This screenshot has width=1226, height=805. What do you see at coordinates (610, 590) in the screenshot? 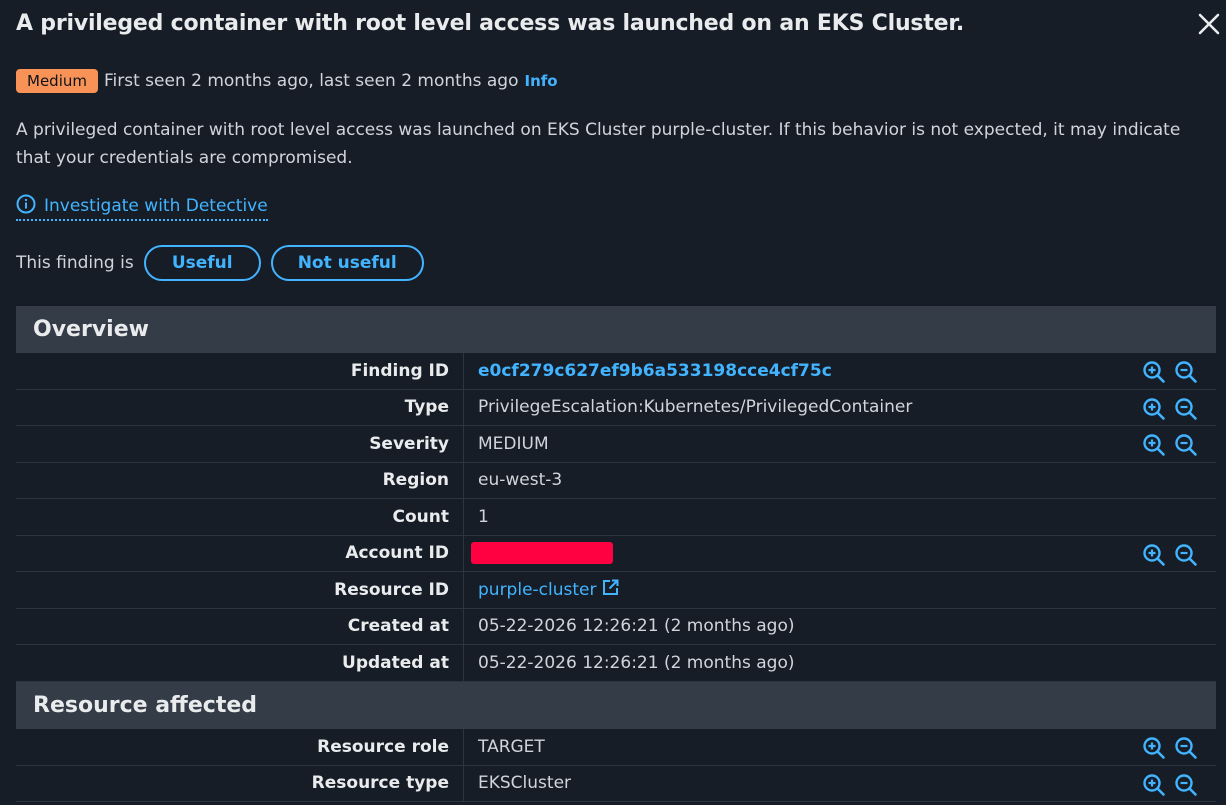
I see `external-link-icon` at bounding box center [610, 590].